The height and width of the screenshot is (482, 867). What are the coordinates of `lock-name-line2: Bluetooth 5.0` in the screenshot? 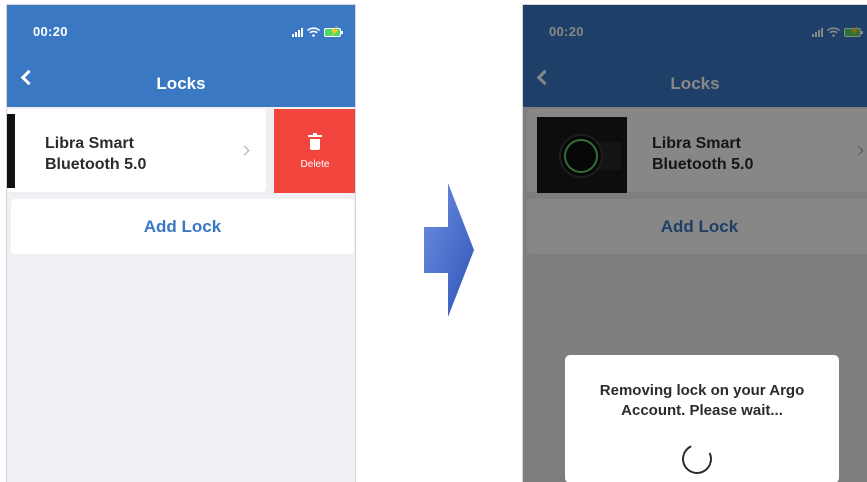 It's located at (96, 164).